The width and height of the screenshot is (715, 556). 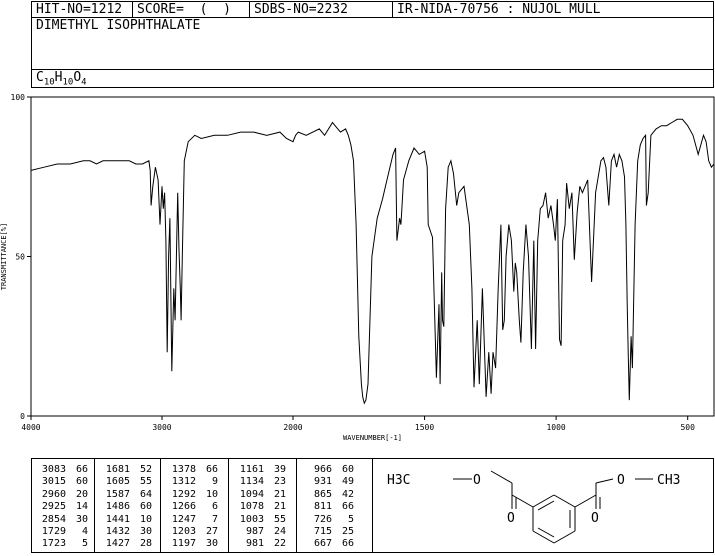 What do you see at coordinates (254, 544) in the screenshot?
I see `peak-wavenumber: 981` at bounding box center [254, 544].